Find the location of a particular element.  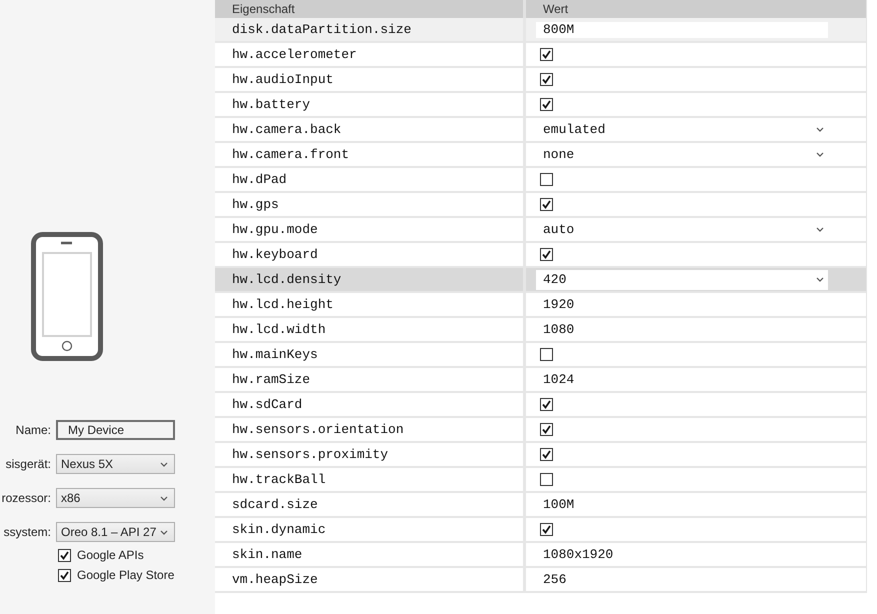

table-row: hw.sensors.orientation is located at coordinates (540, 430).